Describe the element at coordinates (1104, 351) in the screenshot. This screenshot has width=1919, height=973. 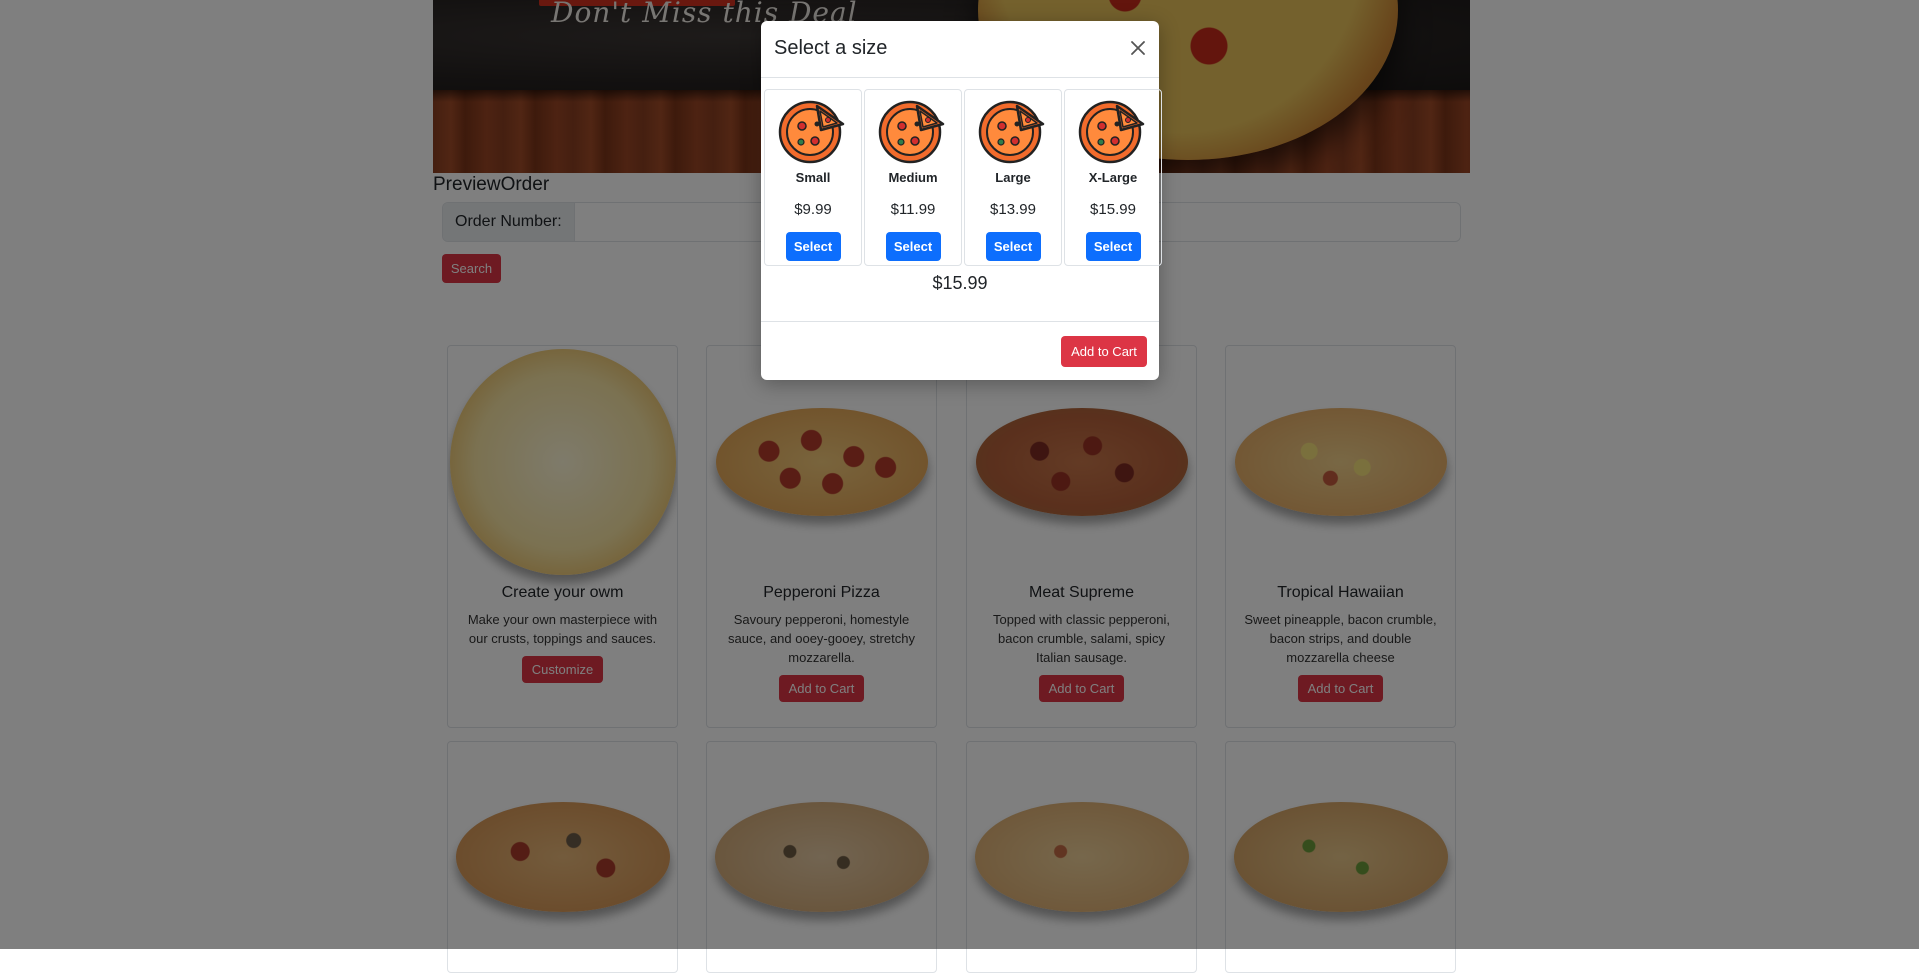
I see `add-to-cart-button: Add to Cart` at that location.